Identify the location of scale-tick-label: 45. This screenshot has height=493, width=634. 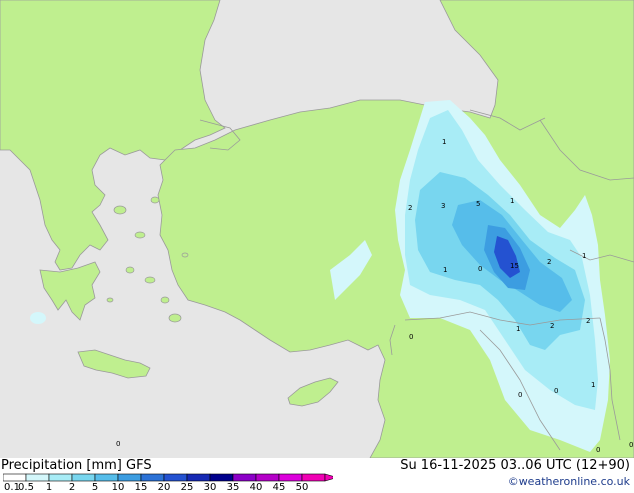
(279, 487).